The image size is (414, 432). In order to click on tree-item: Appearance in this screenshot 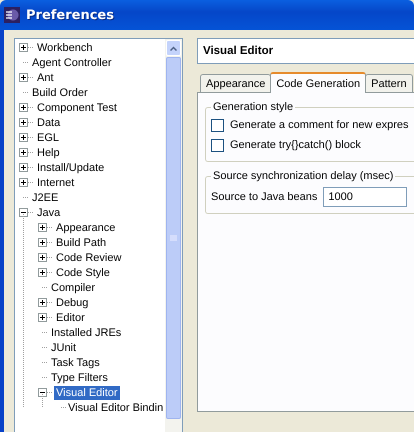, I will do `click(86, 227)`.